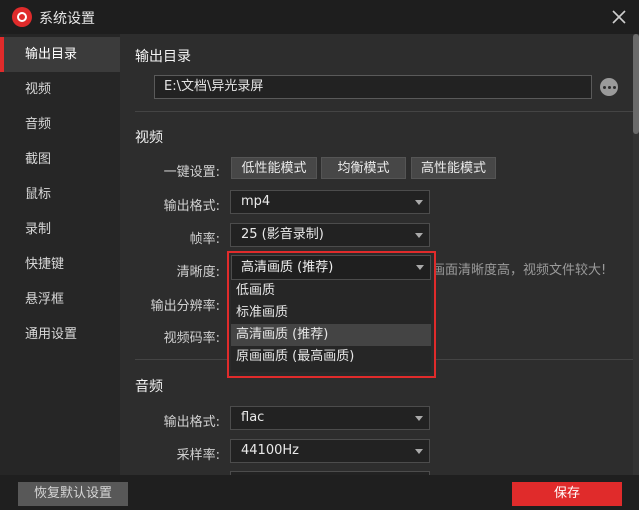  I want to click on sidebar-item-floating-box: 悬浮框, so click(60, 299).